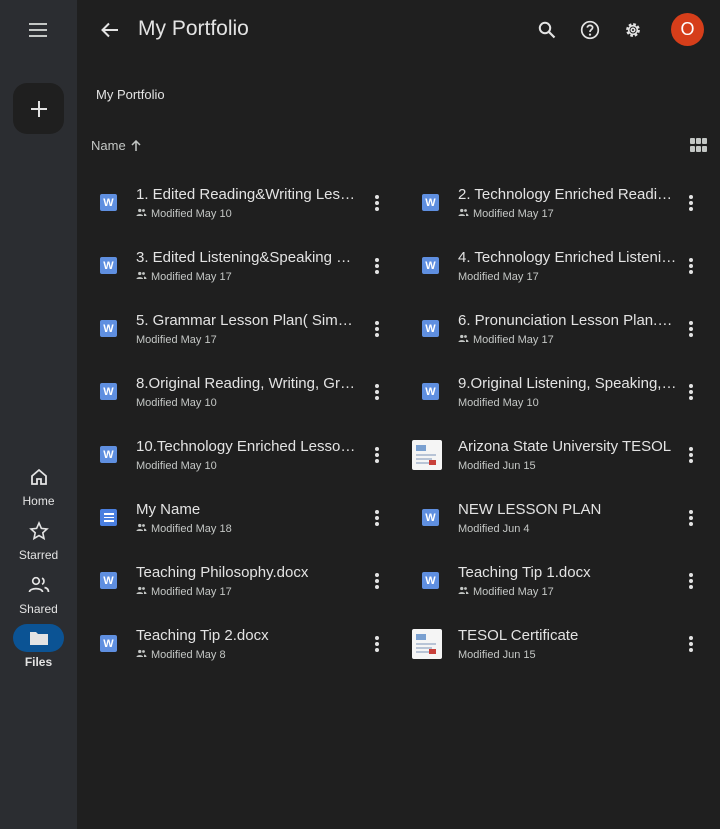 The image size is (720, 829). What do you see at coordinates (130, 94) in the screenshot?
I see `breadcrumb: My Portfolio` at bounding box center [130, 94].